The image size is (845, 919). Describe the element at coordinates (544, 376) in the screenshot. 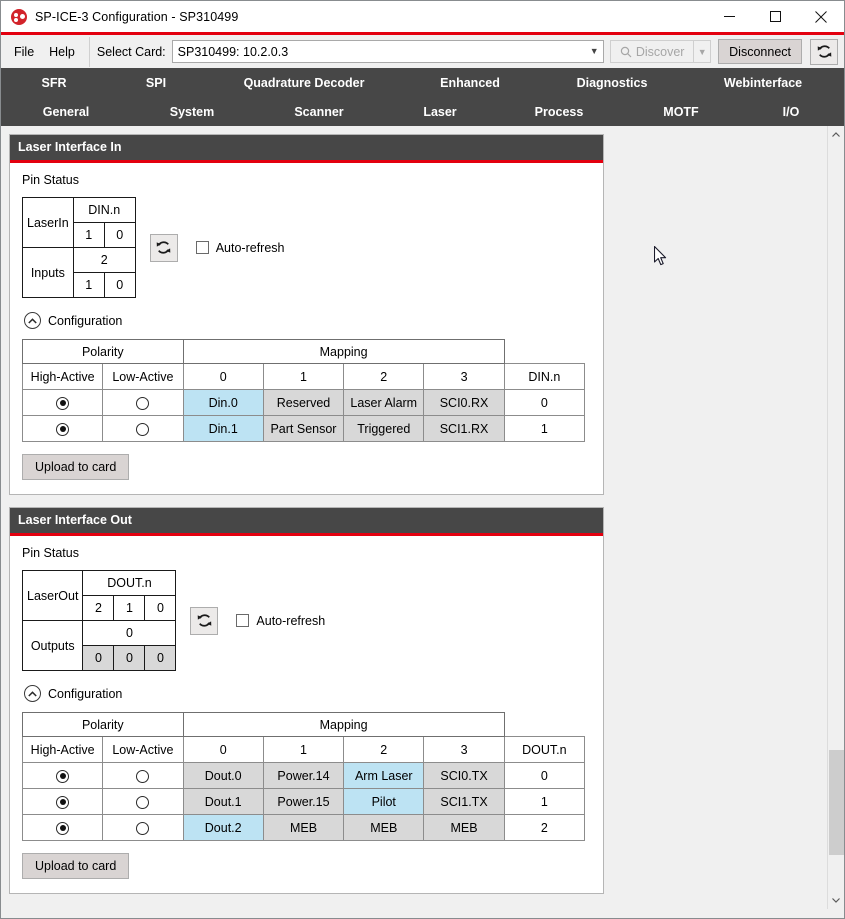

I see `mapping-subheader-index-col: DIN.n` at that location.